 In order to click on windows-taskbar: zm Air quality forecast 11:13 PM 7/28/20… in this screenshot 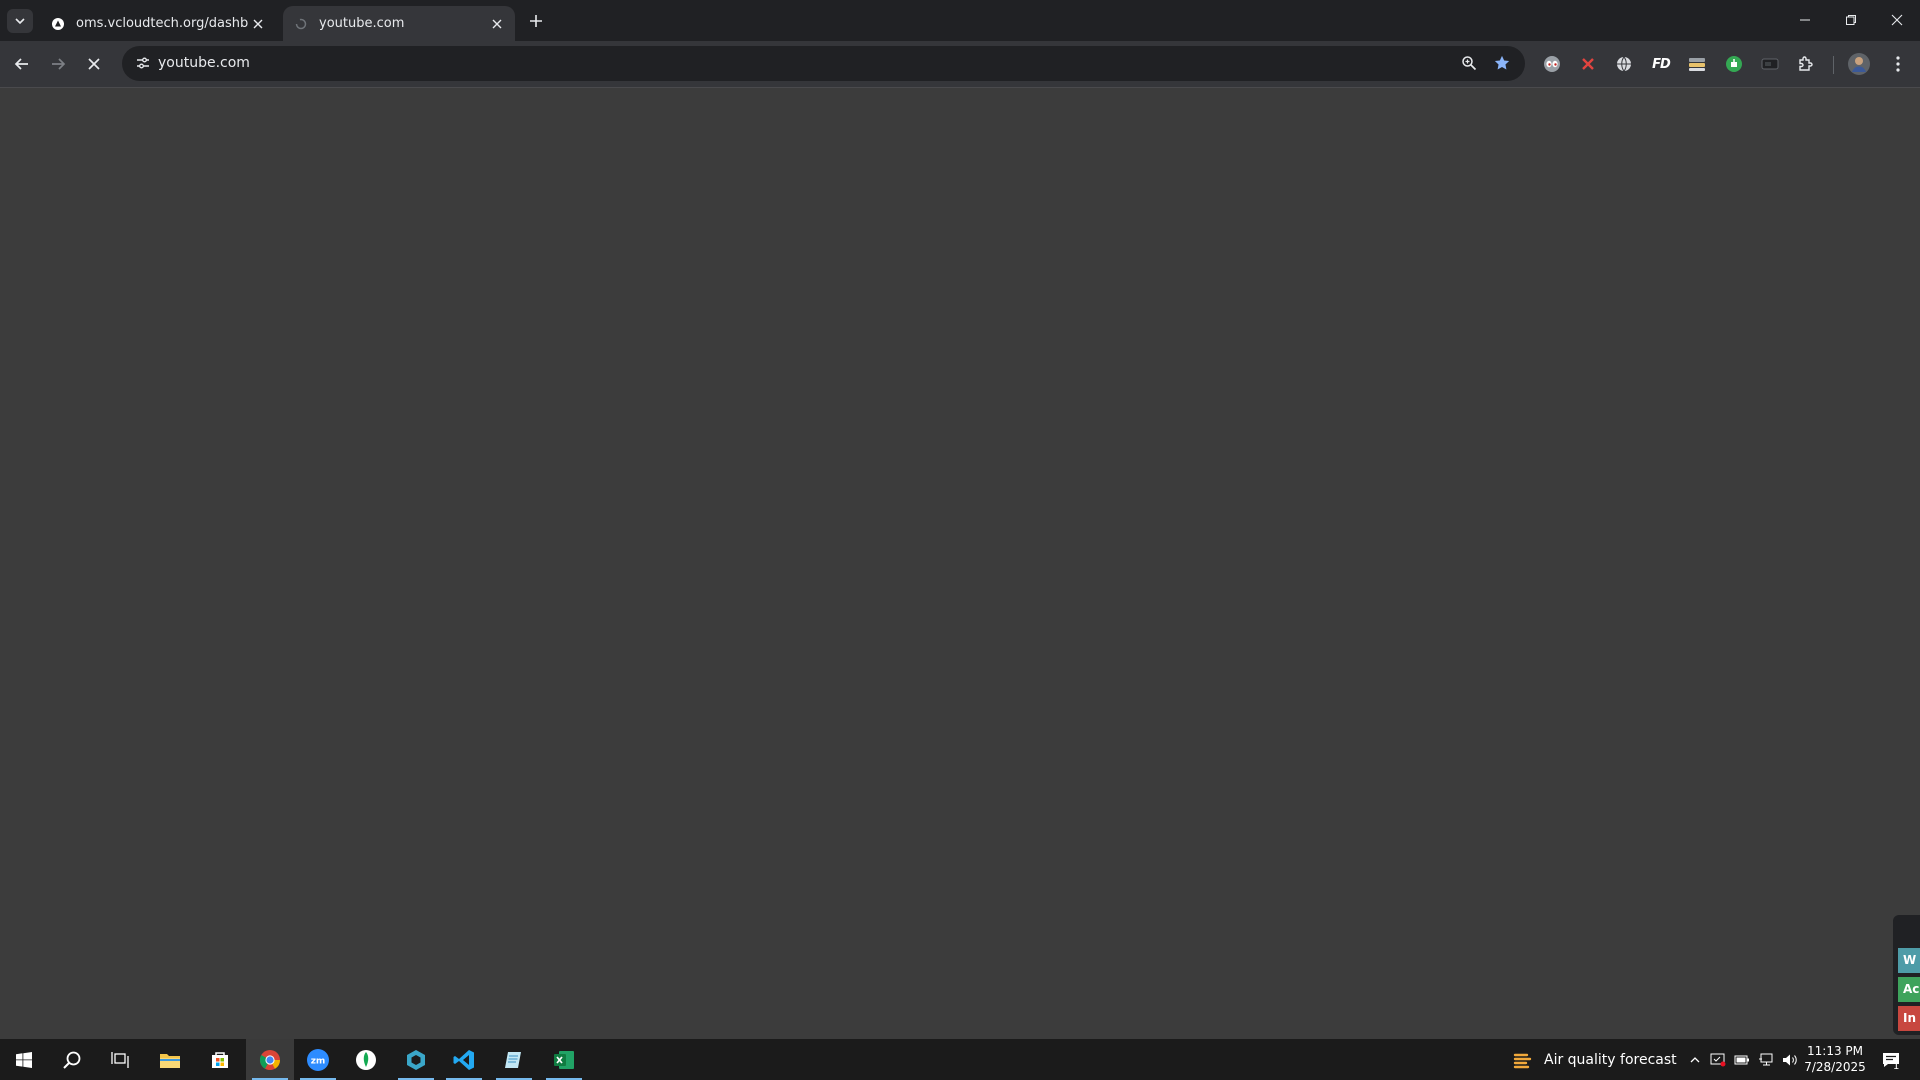, I will do `click(960, 1059)`.